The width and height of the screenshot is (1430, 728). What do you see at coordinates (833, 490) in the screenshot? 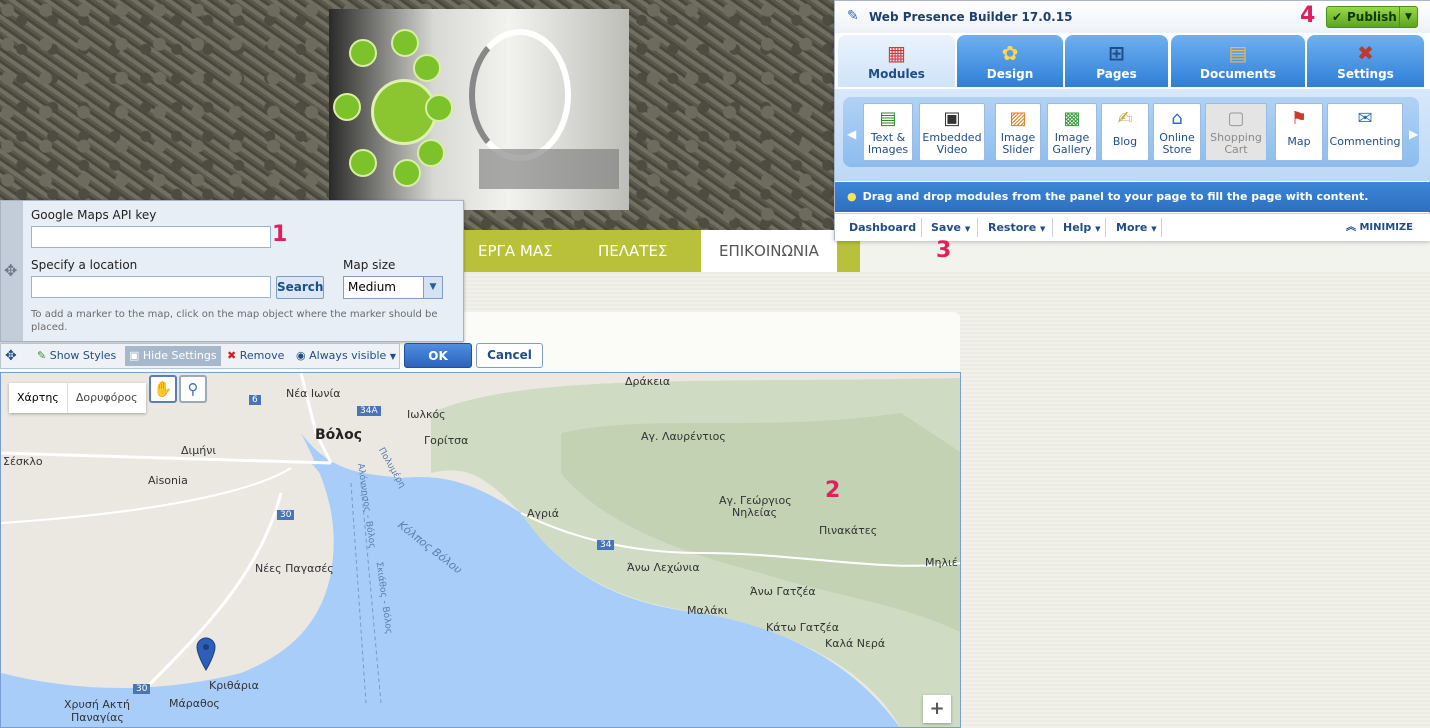
I see `annotation-2: 2` at bounding box center [833, 490].